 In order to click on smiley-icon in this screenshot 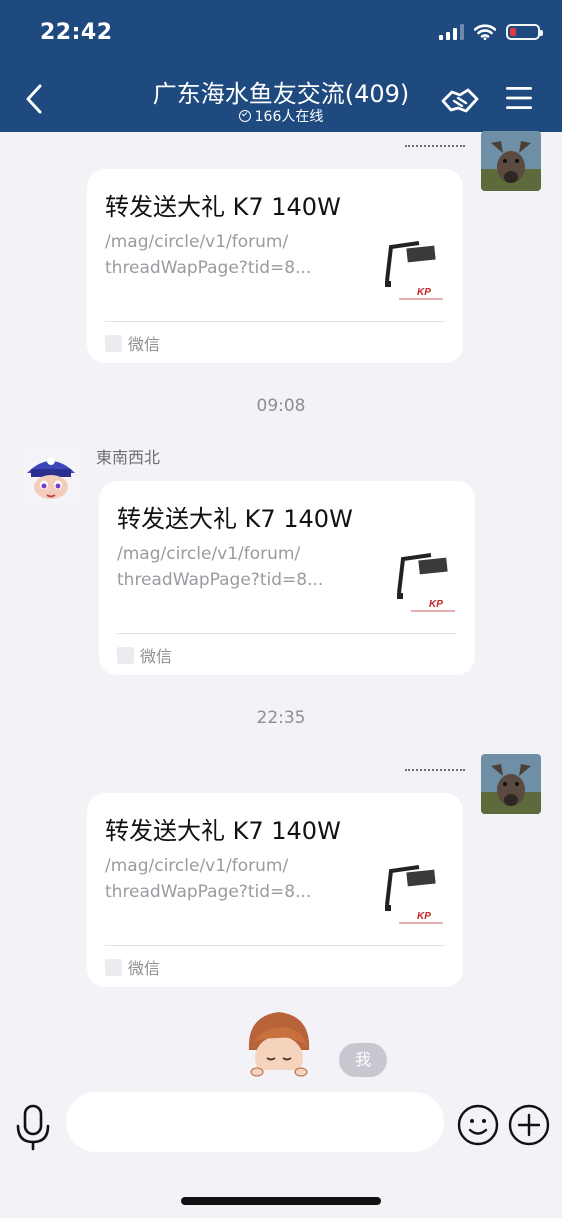, I will do `click(478, 1125)`.